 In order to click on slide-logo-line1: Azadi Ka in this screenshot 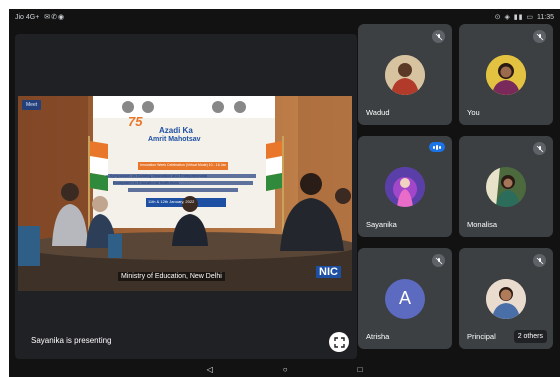, I will do `click(176, 130)`.